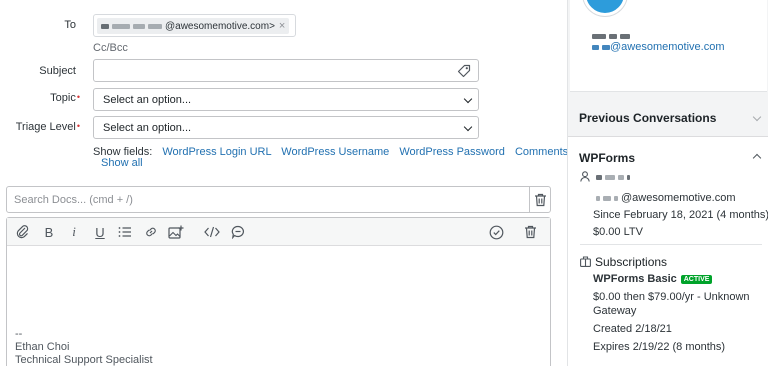  I want to click on show-field-wp-username: WordPress Username, so click(335, 152).